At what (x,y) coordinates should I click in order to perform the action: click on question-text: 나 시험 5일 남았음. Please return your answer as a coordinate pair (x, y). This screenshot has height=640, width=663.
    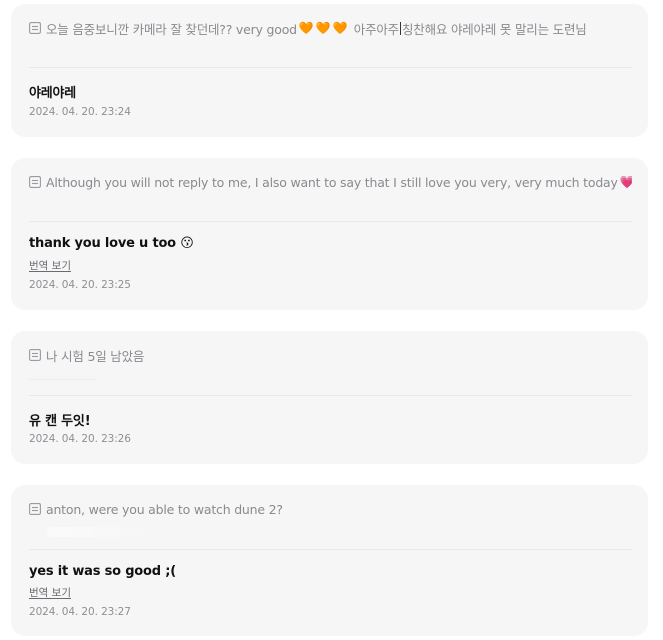
    Looking at the image, I should click on (95, 356).